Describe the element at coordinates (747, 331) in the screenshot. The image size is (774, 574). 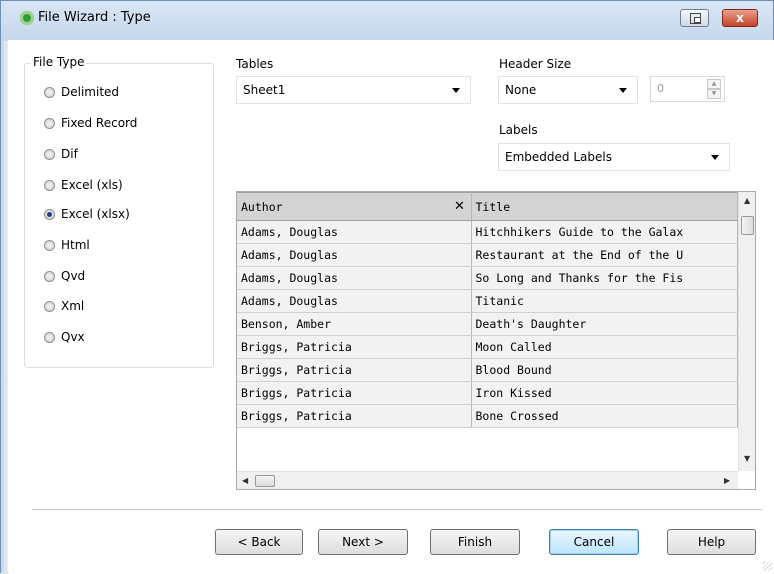
I see `vertical-scrollbar: ▲ ▼` at that location.